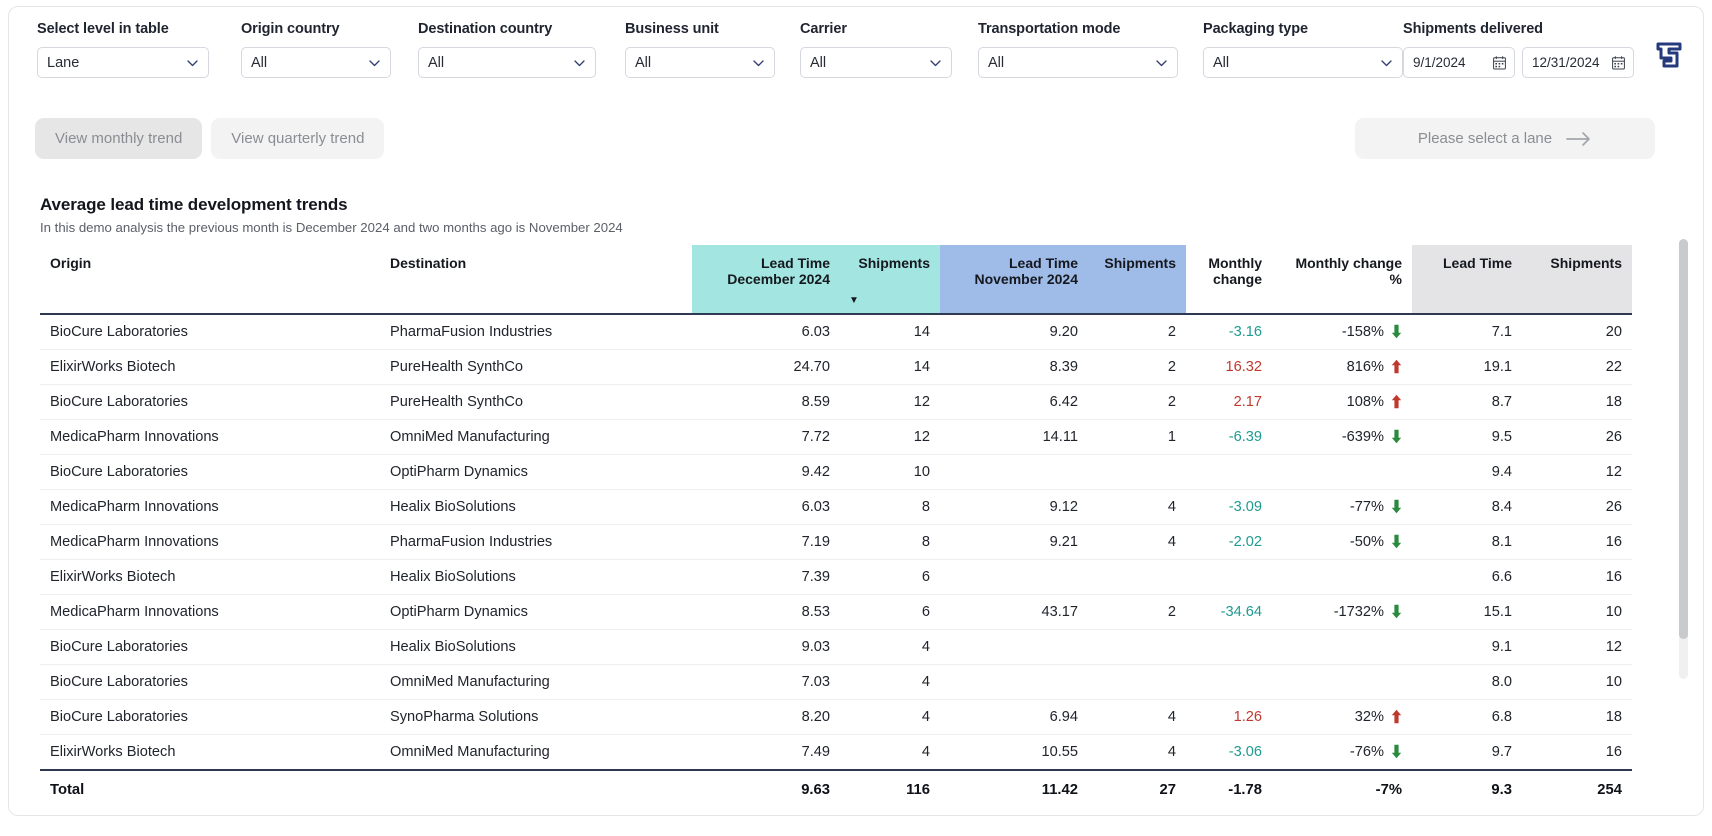 The image size is (1712, 836). What do you see at coordinates (854, 301) in the screenshot?
I see `sort-descending-icon: ▼` at bounding box center [854, 301].